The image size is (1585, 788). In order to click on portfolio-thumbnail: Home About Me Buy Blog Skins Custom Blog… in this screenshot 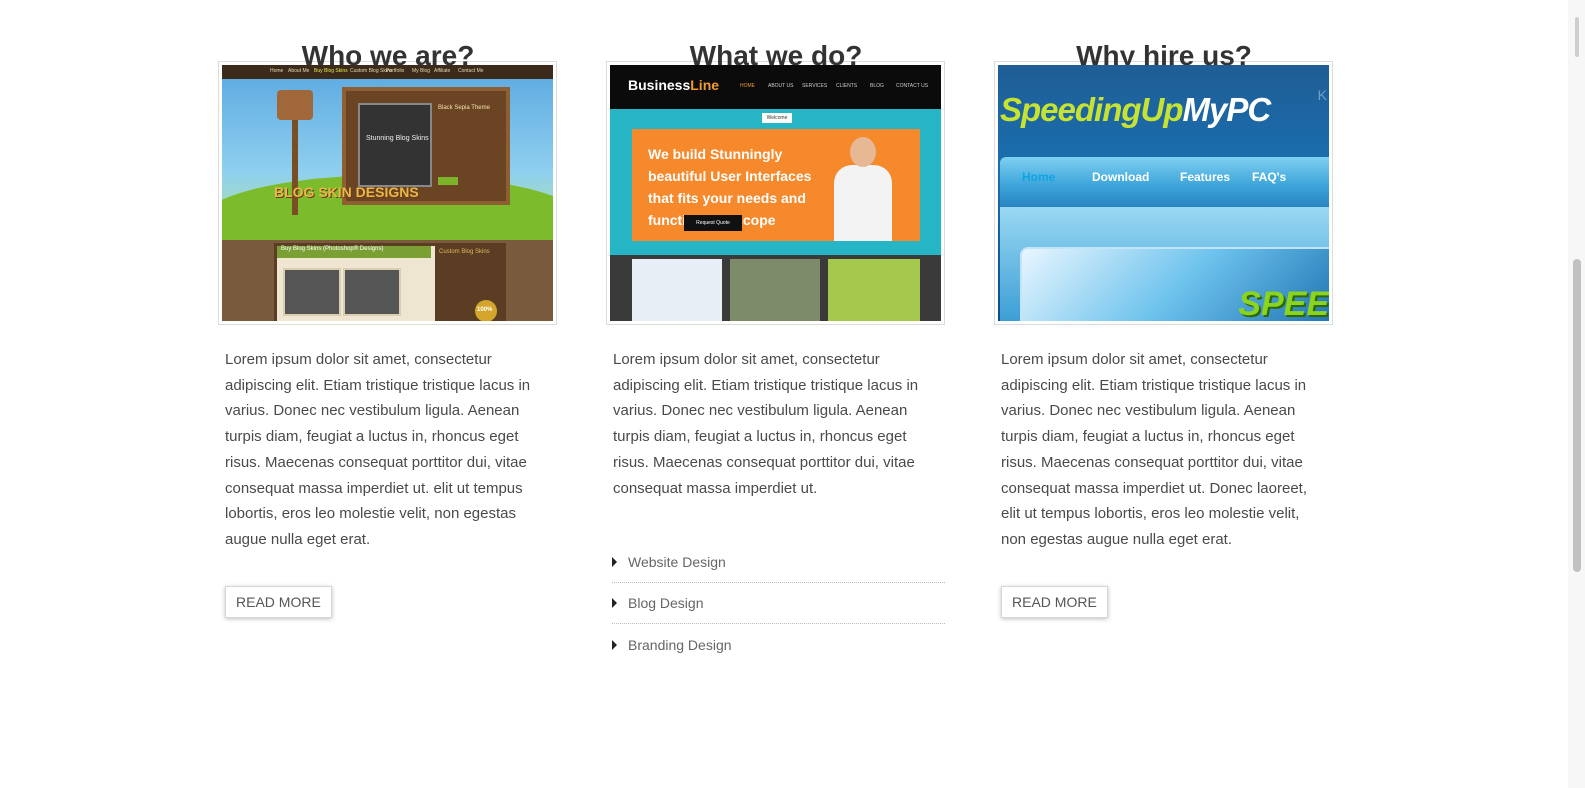, I will do `click(387, 193)`.